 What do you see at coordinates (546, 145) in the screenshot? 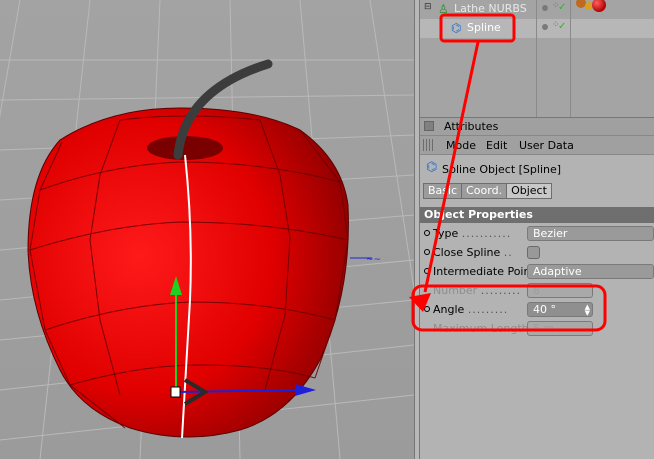
I see `menu-user-data: User Data` at bounding box center [546, 145].